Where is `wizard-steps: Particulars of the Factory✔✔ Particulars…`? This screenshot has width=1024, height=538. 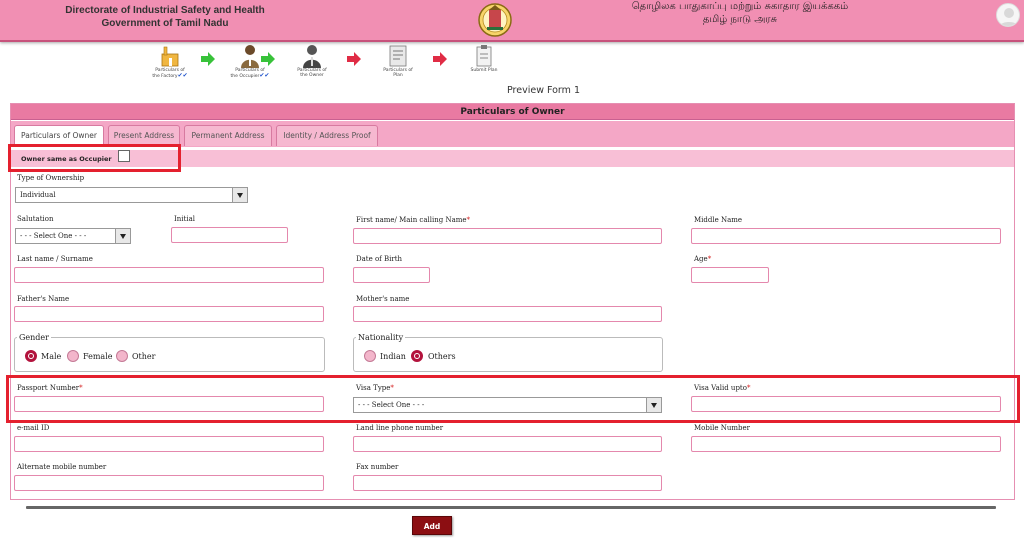
wizard-steps: Particulars of the Factory✔✔ Particulars… is located at coordinates (330, 63).